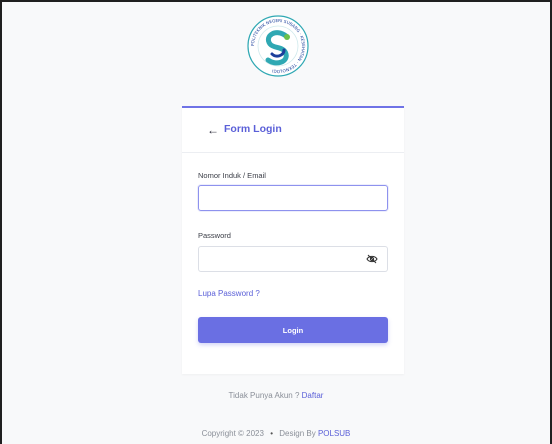  What do you see at coordinates (253, 129) in the screenshot?
I see `form-title: Form Login` at bounding box center [253, 129].